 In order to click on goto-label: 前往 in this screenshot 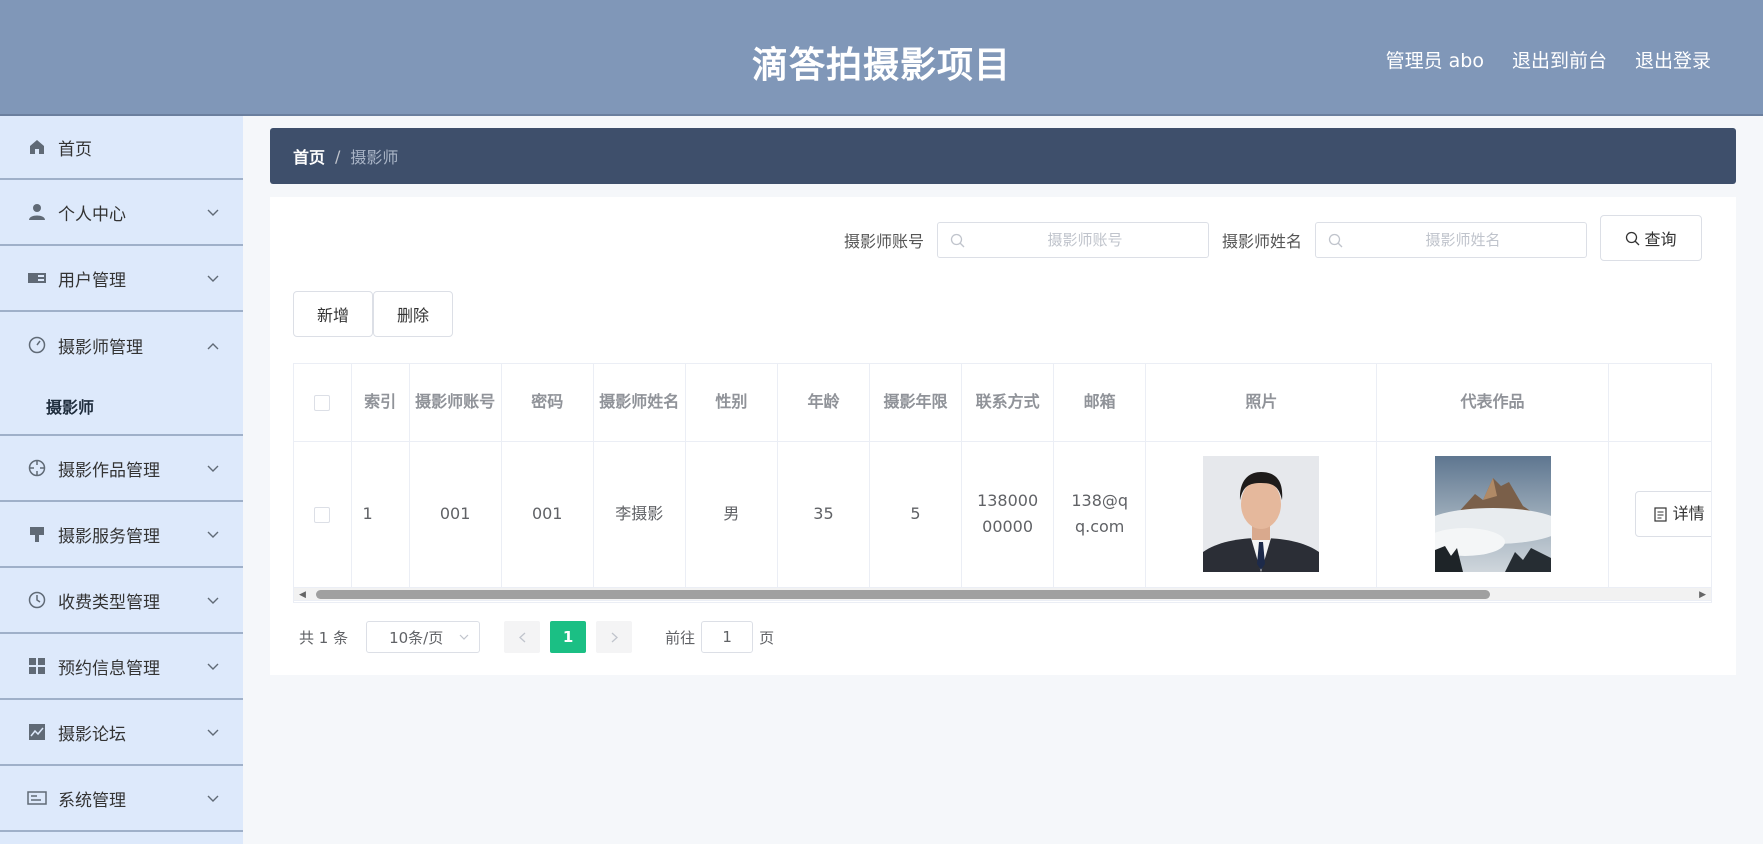, I will do `click(680, 637)`.